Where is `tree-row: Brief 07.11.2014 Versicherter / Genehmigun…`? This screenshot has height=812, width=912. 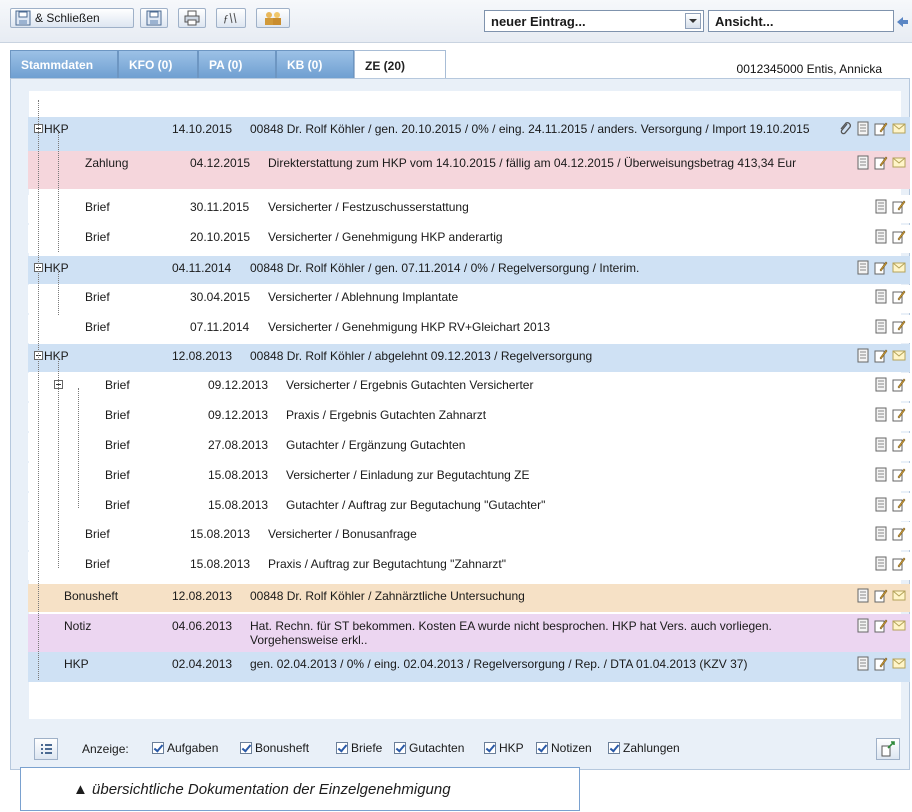 tree-row: Brief 07.11.2014 Versicherter / Genehmigun… is located at coordinates (469, 329).